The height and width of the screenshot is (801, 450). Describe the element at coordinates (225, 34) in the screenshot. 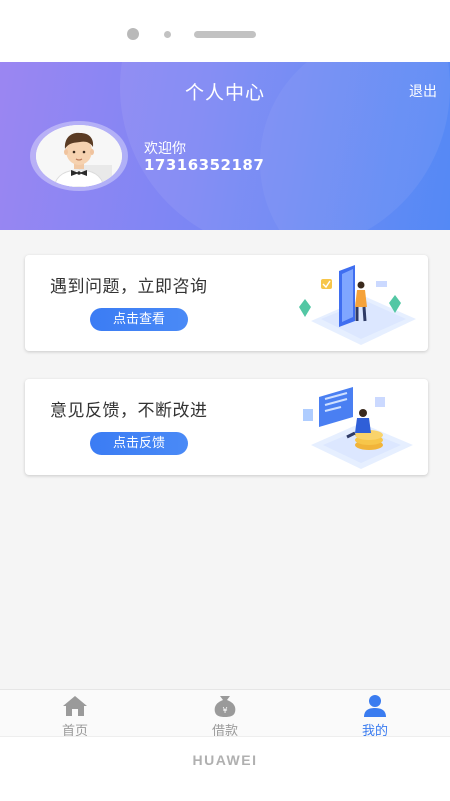

I see `earpiece-speaker` at that location.